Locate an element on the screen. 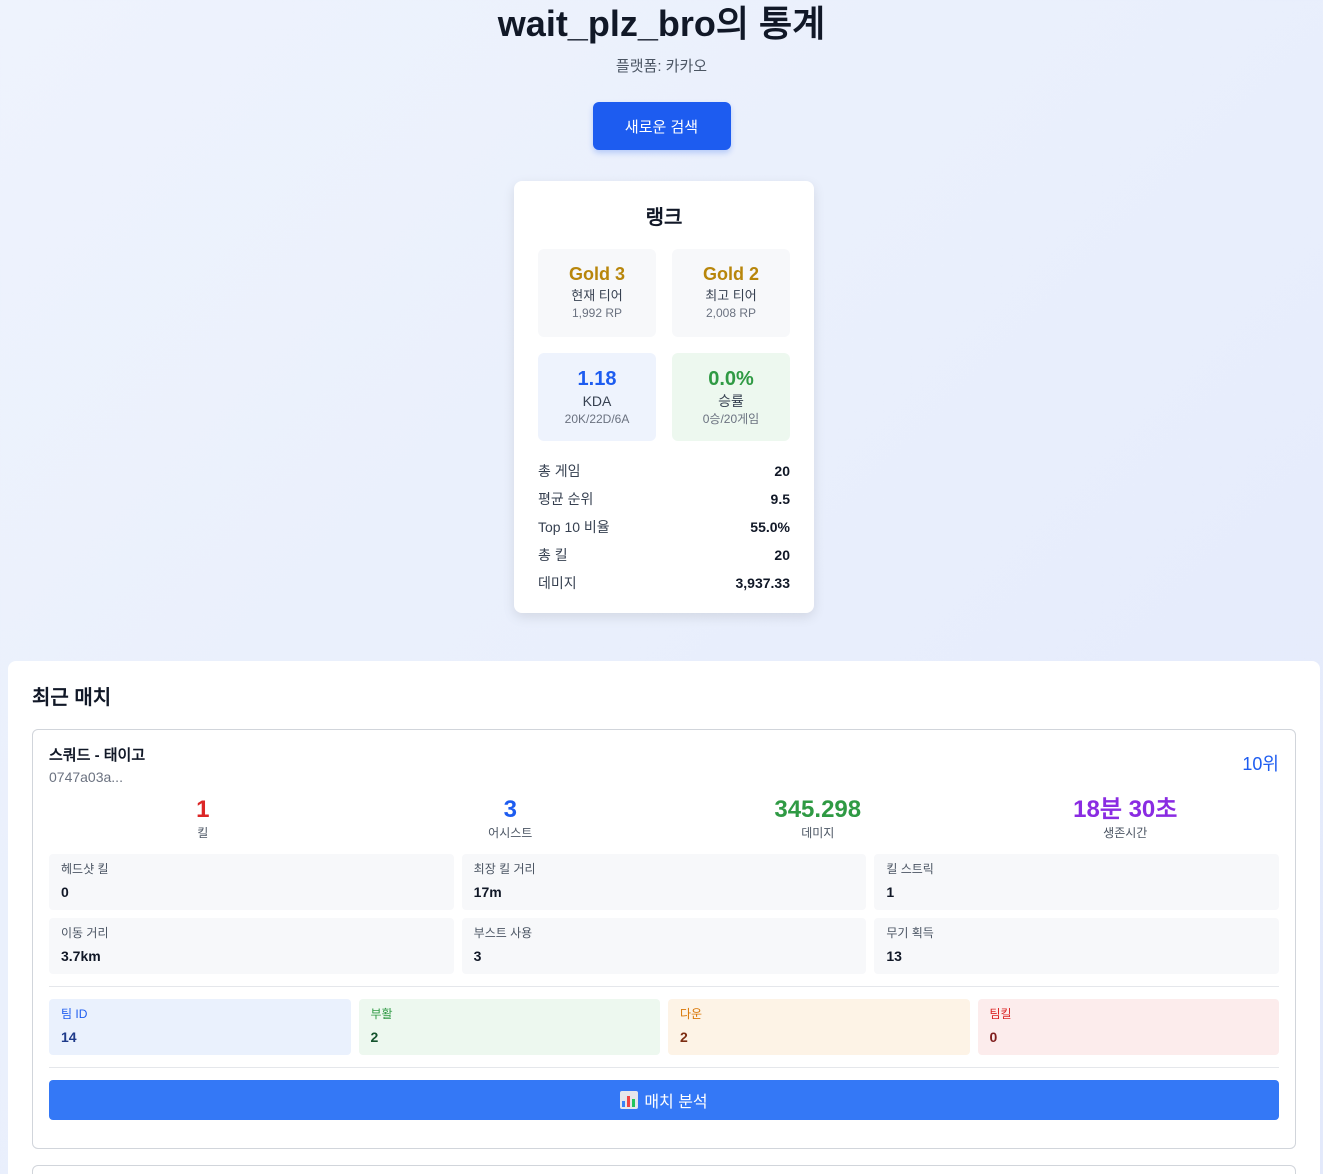 The image size is (1323, 1174). kda-label: KDA is located at coordinates (597, 401).